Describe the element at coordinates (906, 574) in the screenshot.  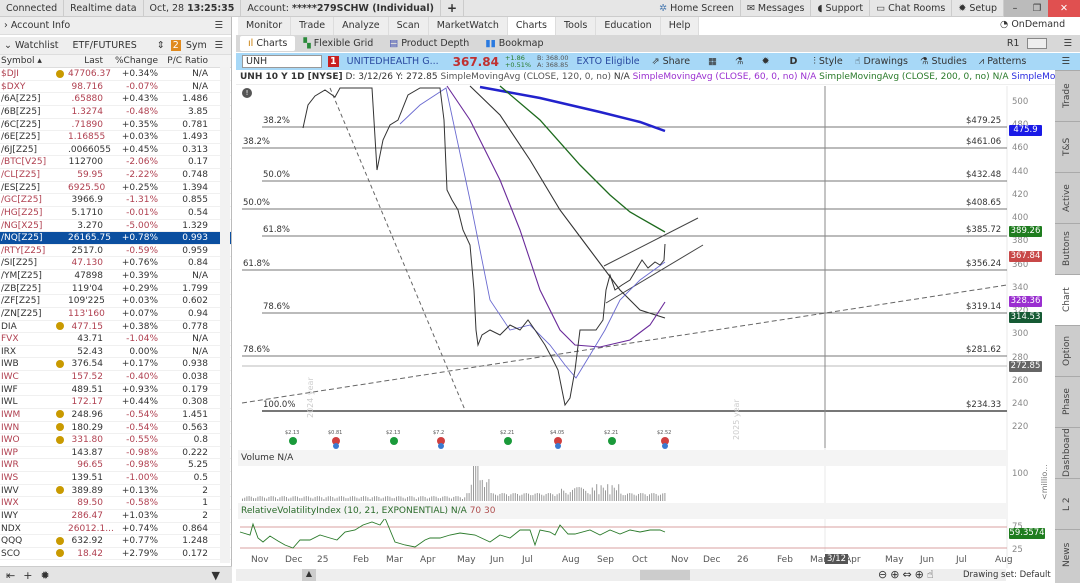
I see `pan-icon: ⇔` at that location.